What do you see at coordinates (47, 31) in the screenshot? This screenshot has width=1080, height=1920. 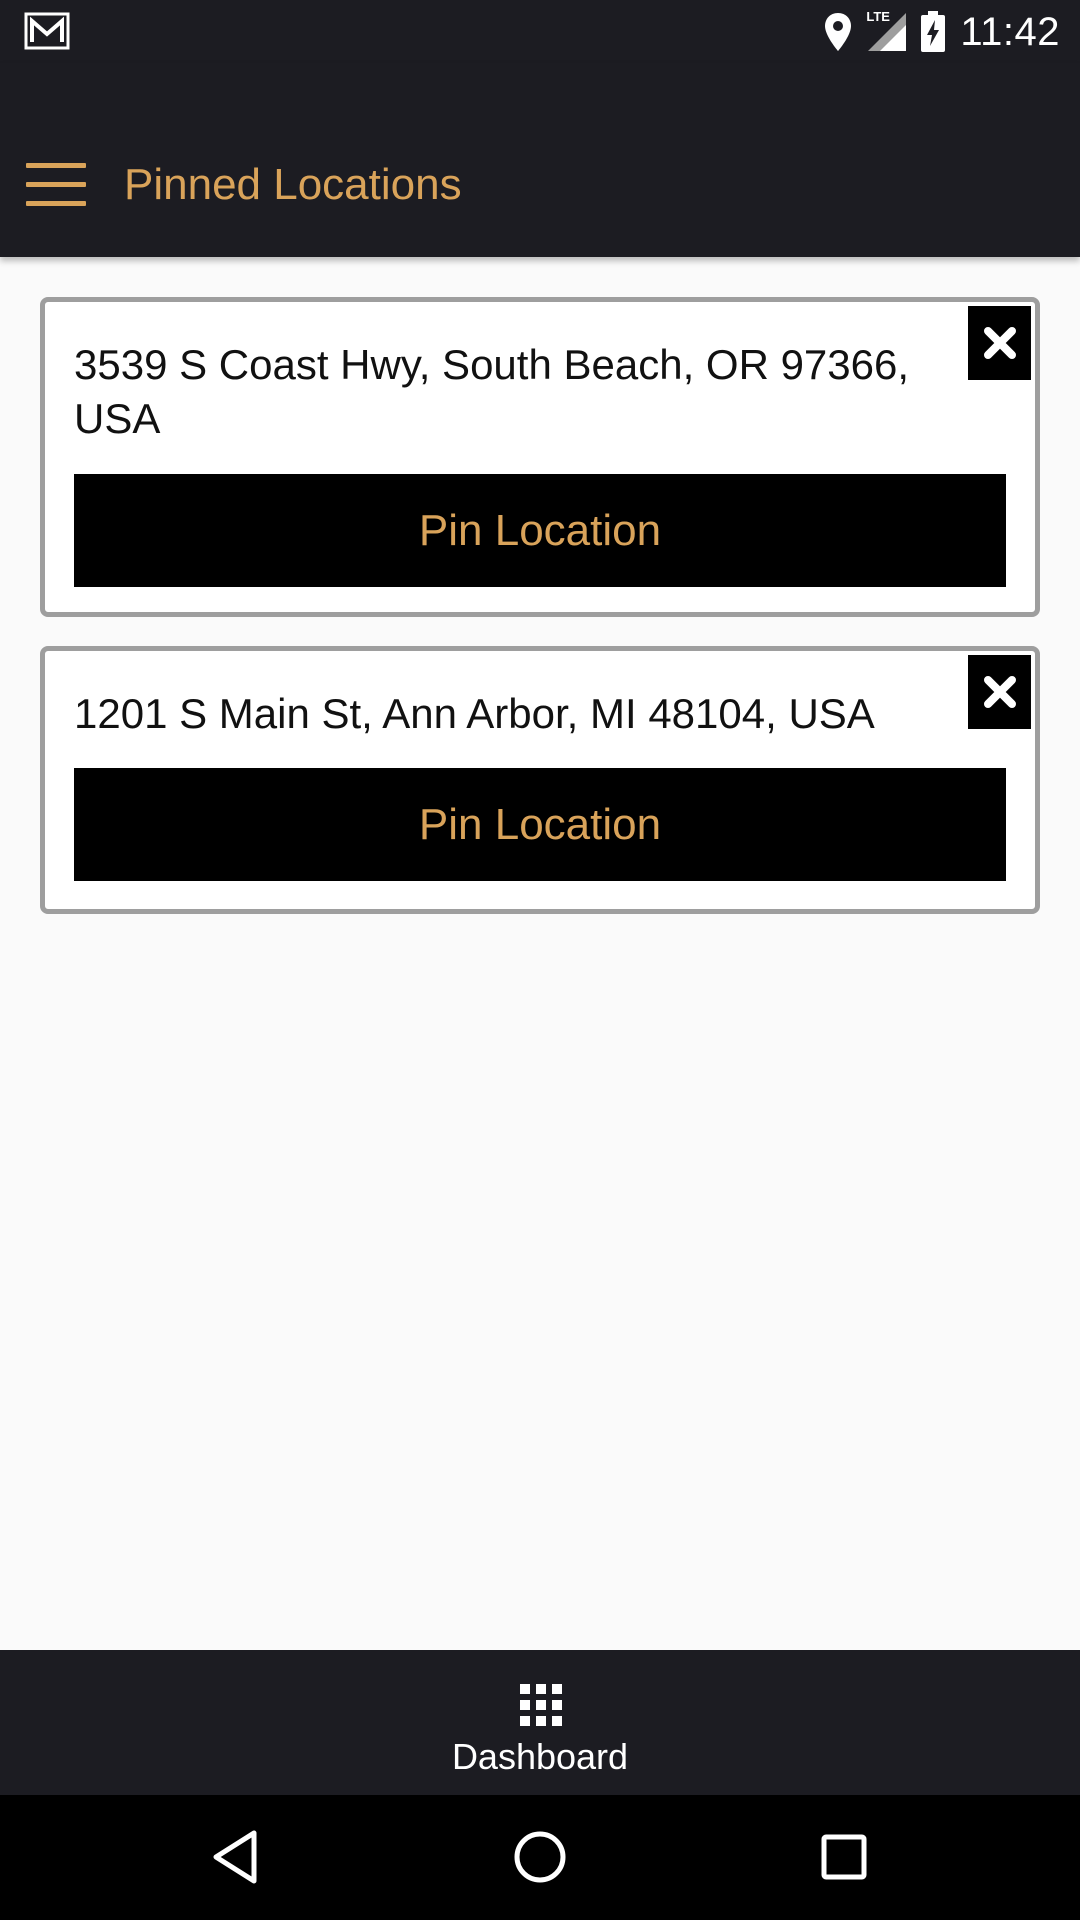 I see `gmail-icon` at bounding box center [47, 31].